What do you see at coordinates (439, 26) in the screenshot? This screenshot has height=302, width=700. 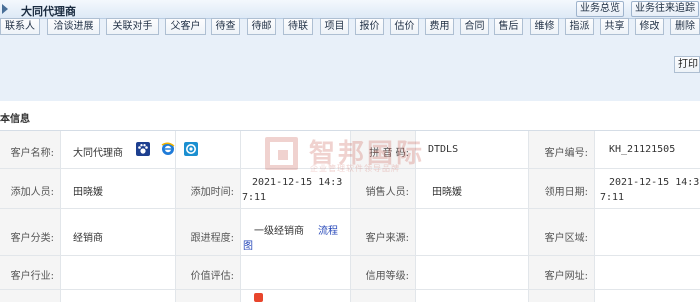 I see `expense-button: 费用` at bounding box center [439, 26].